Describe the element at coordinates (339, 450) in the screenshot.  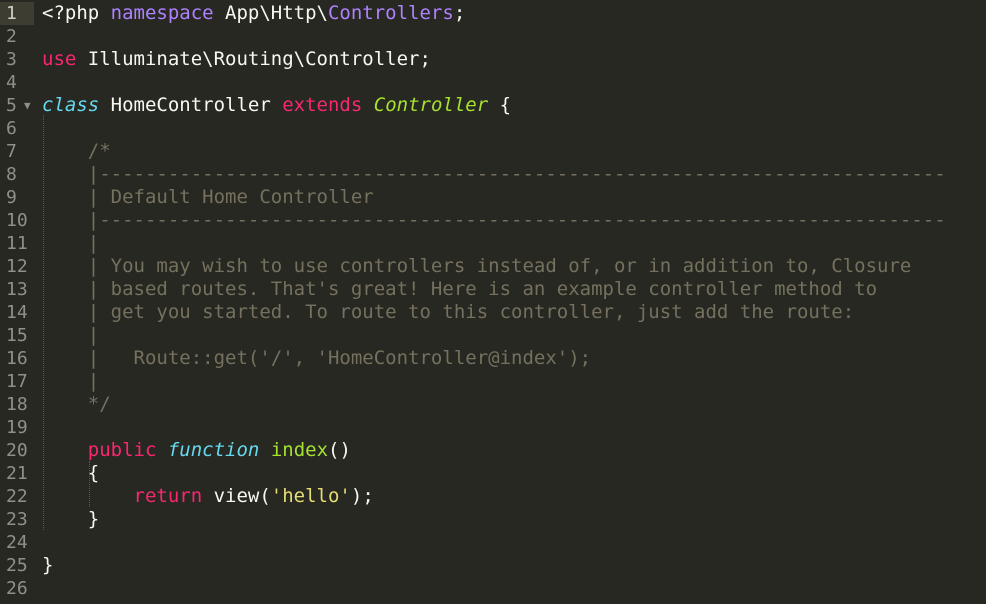
I see `code-token: ()` at that location.